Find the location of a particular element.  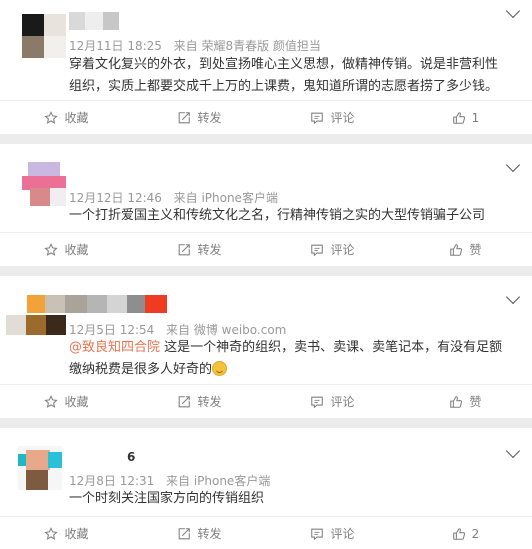

post-source: 荣耀8青春版 颜值担当 is located at coordinates (261, 46).